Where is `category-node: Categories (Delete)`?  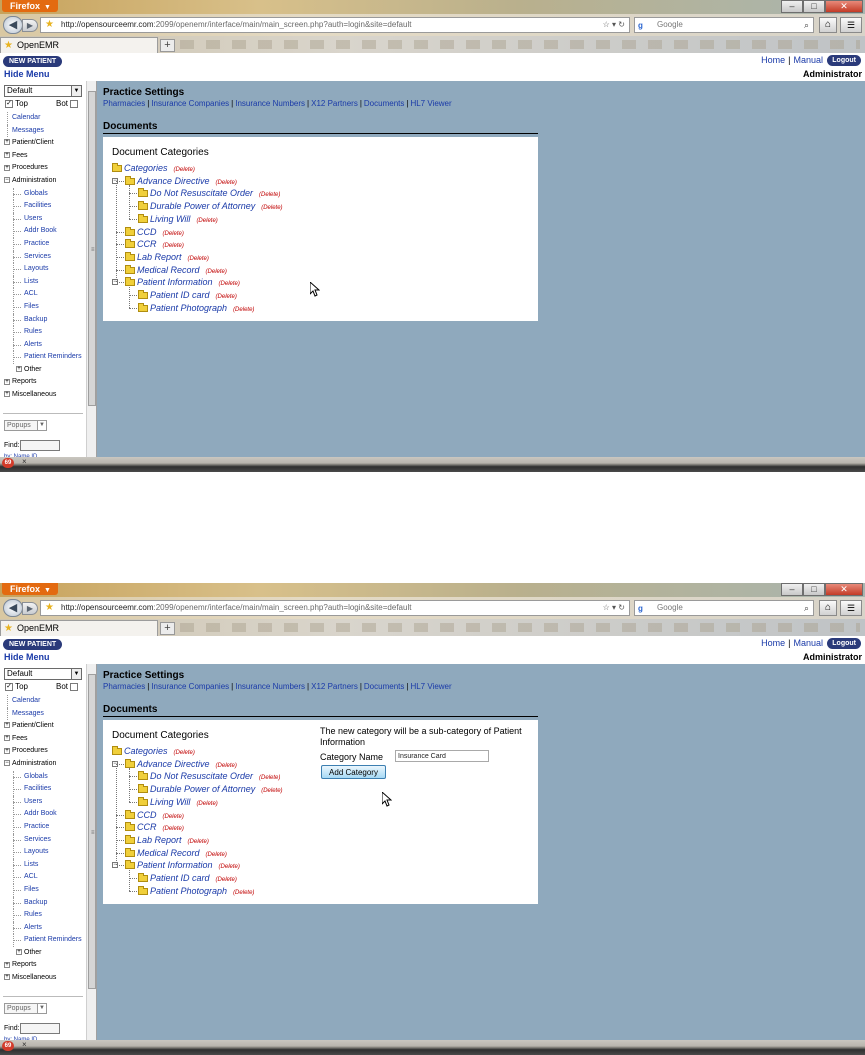 category-node: Categories (Delete) is located at coordinates (153, 751).